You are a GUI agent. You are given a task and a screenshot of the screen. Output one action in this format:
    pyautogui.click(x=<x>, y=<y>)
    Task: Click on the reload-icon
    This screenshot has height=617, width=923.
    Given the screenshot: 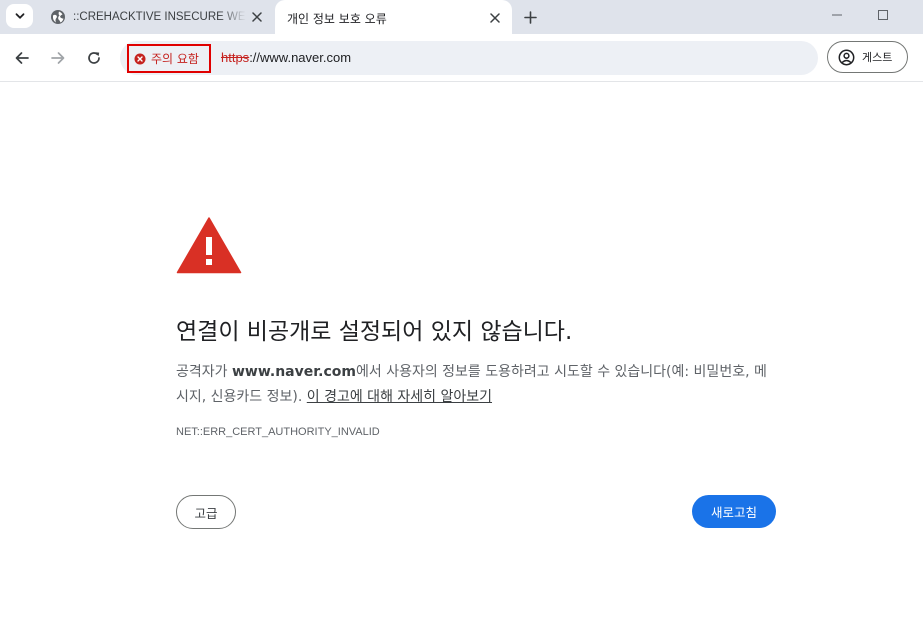 What is the action you would take?
    pyautogui.click(x=94, y=58)
    